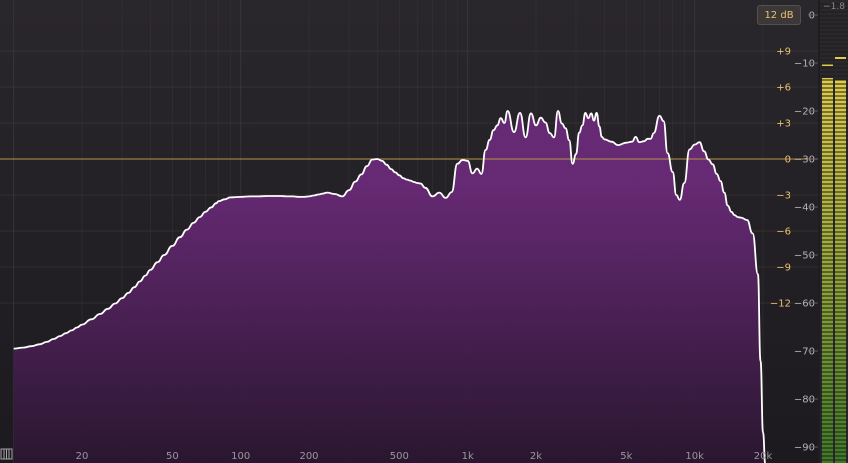 This screenshot has height=463, width=848. I want to click on db-tick-label: −80, so click(804, 400).